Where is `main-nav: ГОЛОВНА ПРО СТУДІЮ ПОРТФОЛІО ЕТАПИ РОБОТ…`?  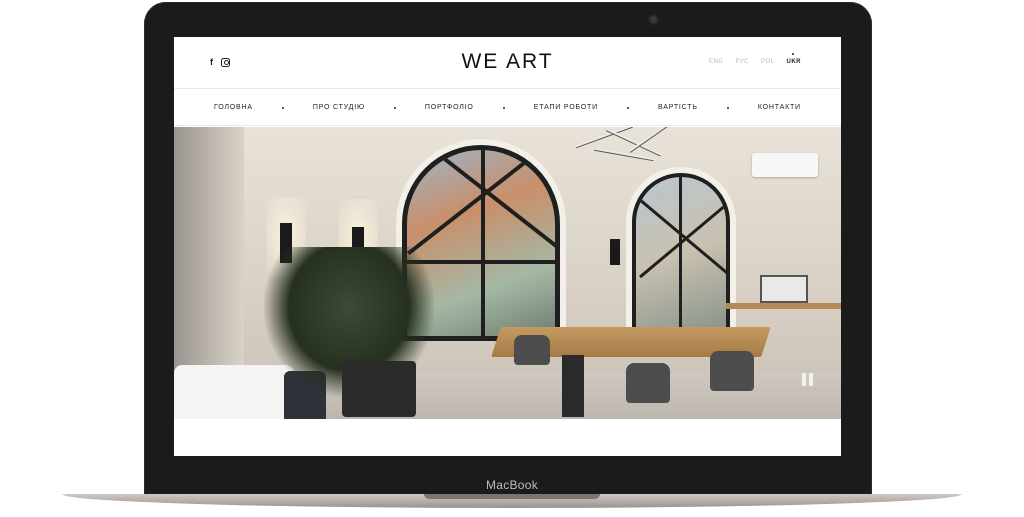
main-nav: ГОЛОВНА ПРО СТУДІЮ ПОРТФОЛІО ЕТАПИ РОБОТ… is located at coordinates (507, 108).